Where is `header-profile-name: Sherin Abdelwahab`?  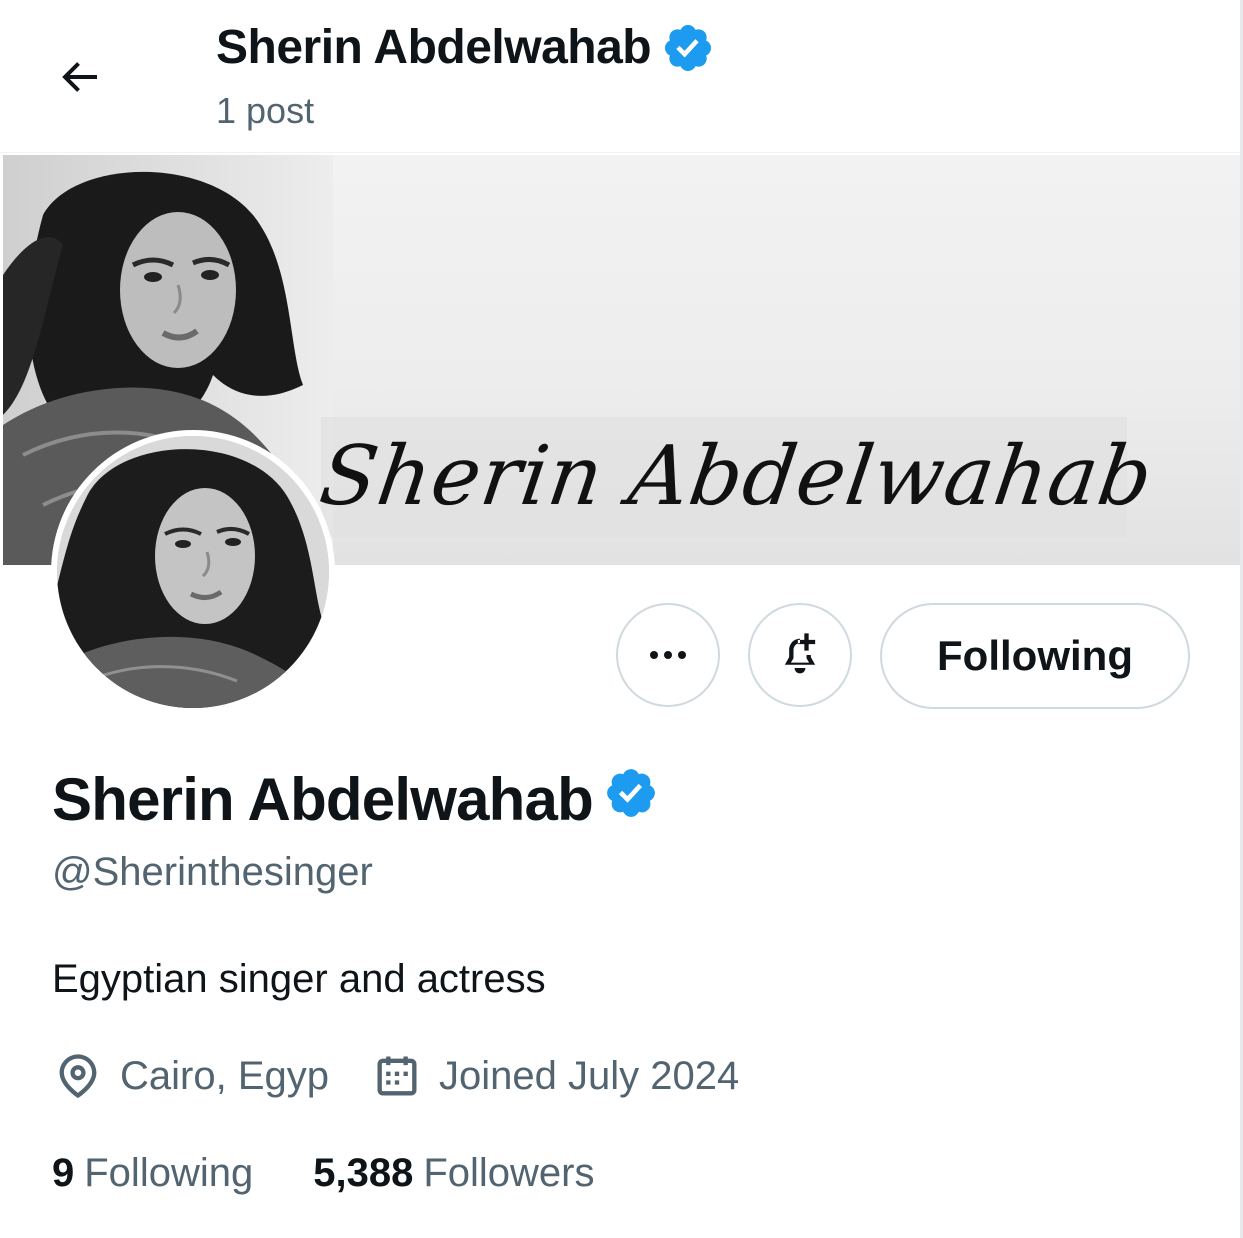
header-profile-name: Sherin Abdelwahab is located at coordinates (434, 47).